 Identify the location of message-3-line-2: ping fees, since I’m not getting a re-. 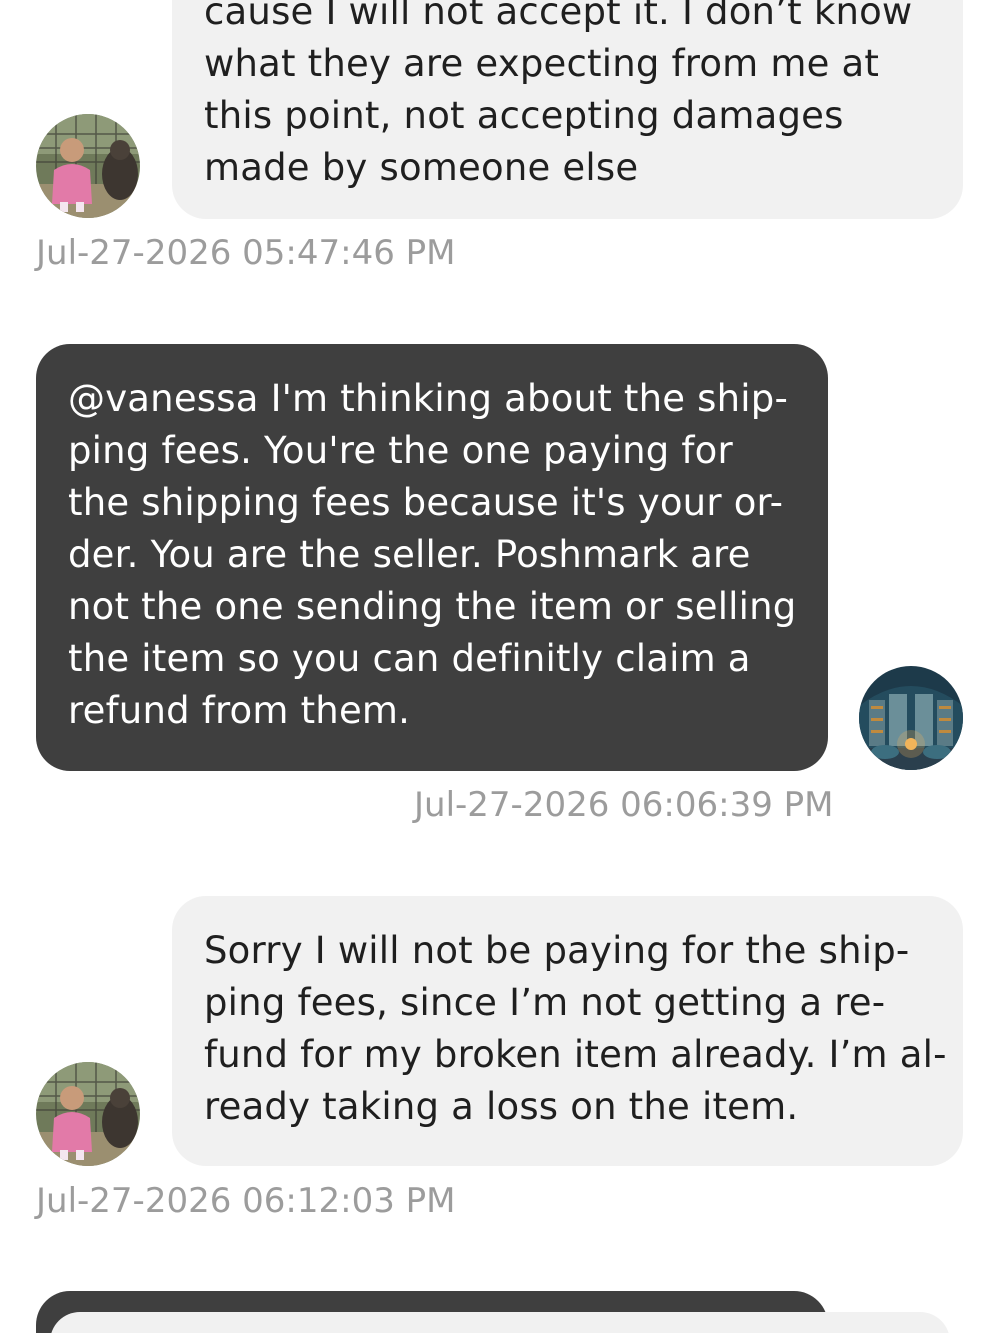
(545, 1002).